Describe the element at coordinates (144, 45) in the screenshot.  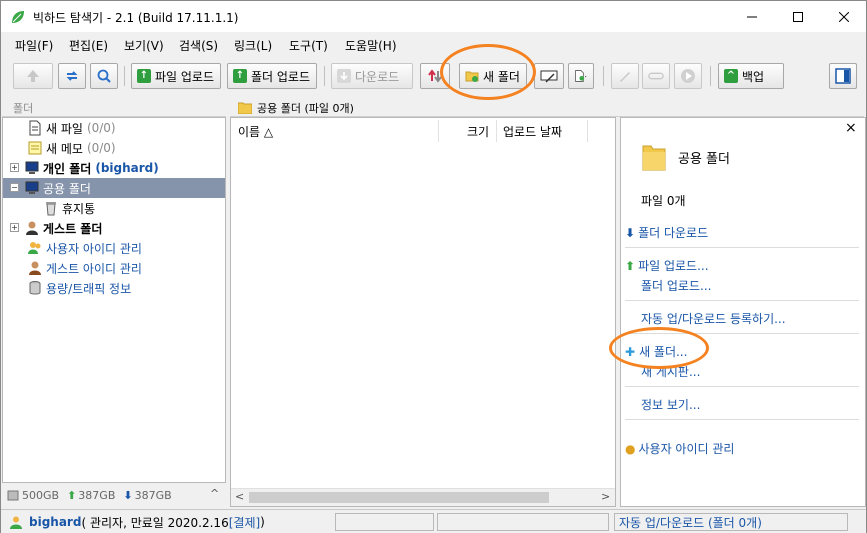
I see `menu-view: 보기(V)` at that location.